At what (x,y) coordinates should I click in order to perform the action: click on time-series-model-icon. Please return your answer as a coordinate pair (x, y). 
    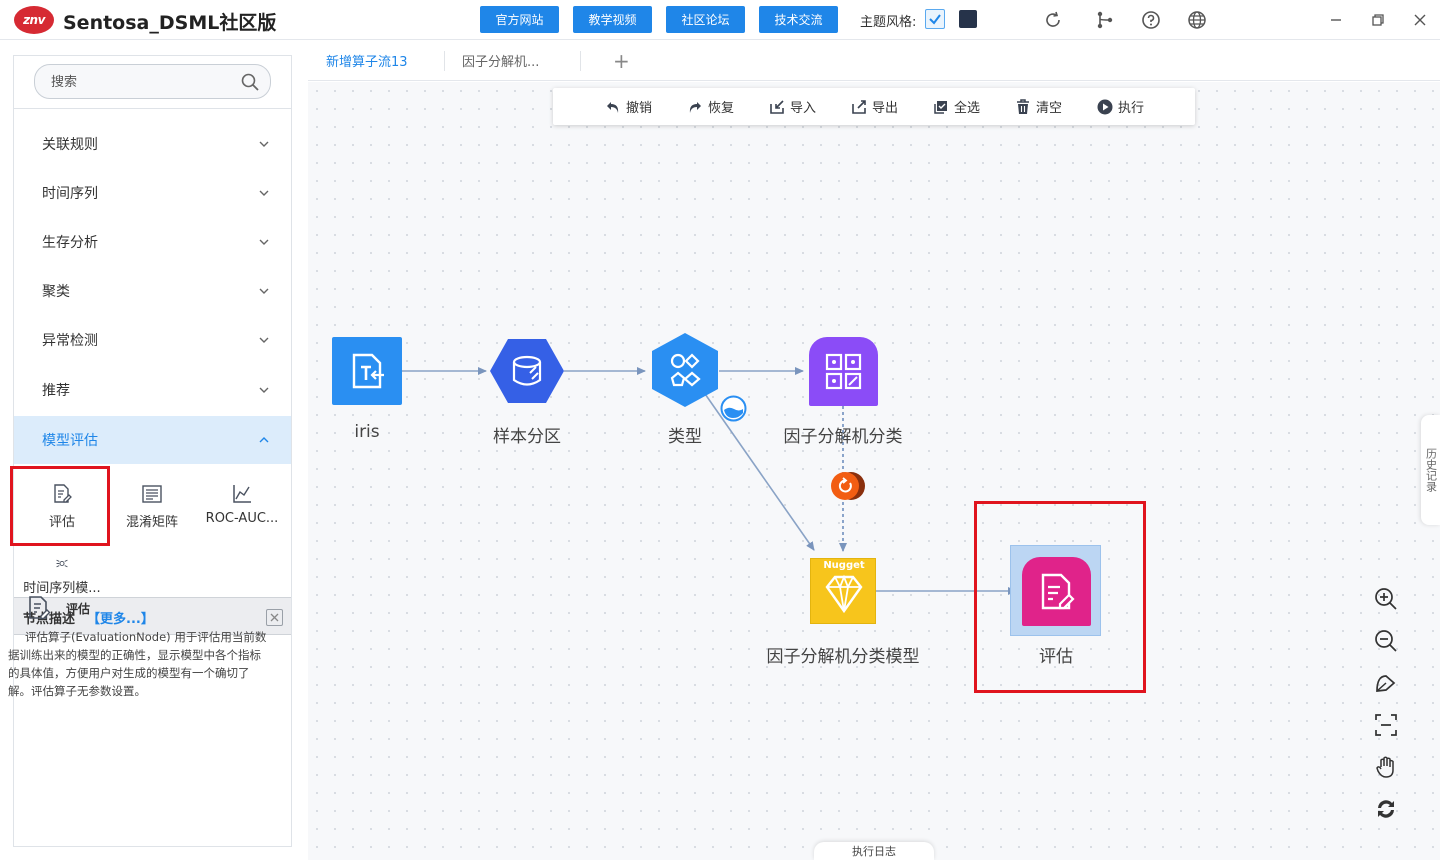
    Looking at the image, I should click on (62, 563).